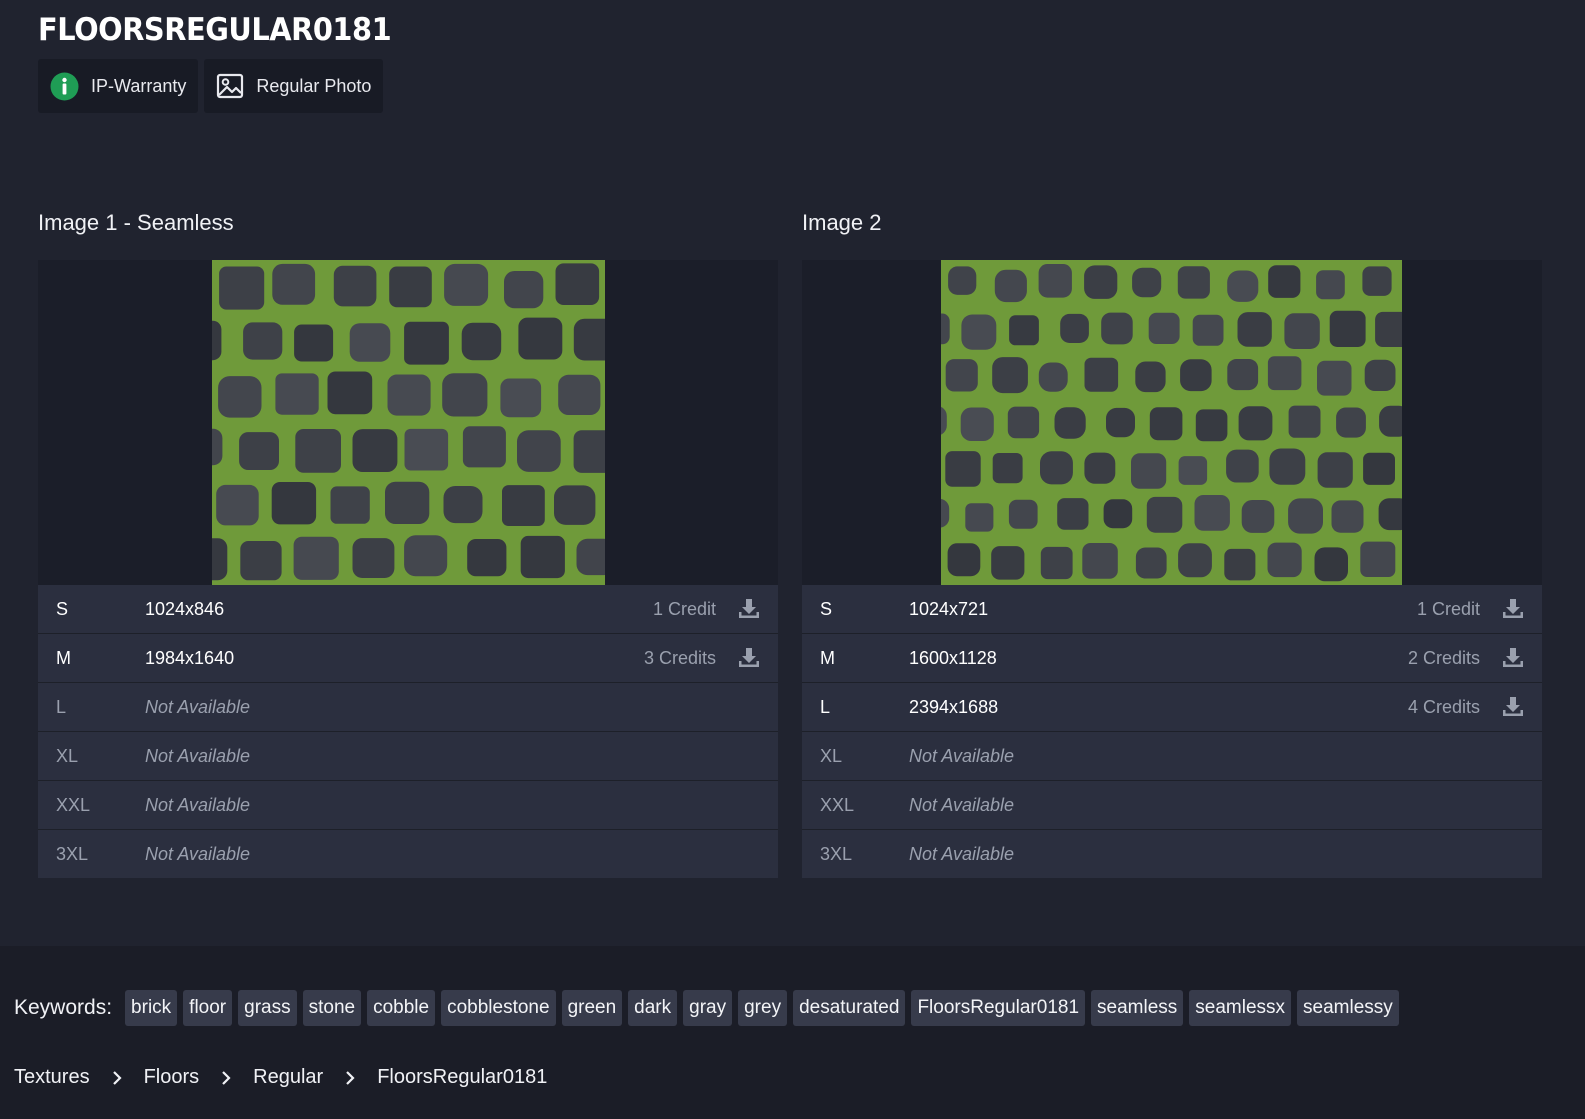 The height and width of the screenshot is (1119, 1585). Describe the element at coordinates (52, 1077) in the screenshot. I see `breadcrumb-textures: Textures` at that location.